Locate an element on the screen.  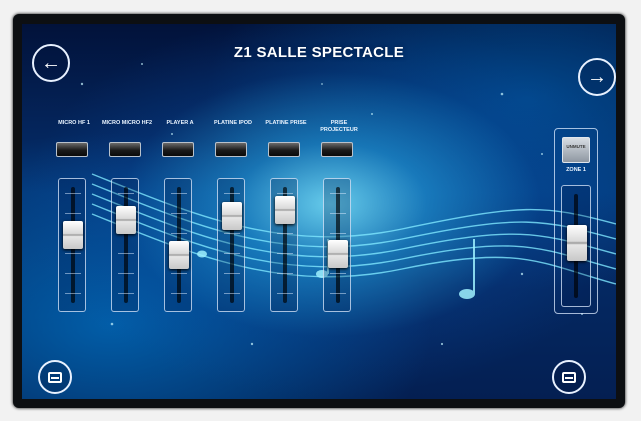
fader-slot is located at coordinates (126, 245).